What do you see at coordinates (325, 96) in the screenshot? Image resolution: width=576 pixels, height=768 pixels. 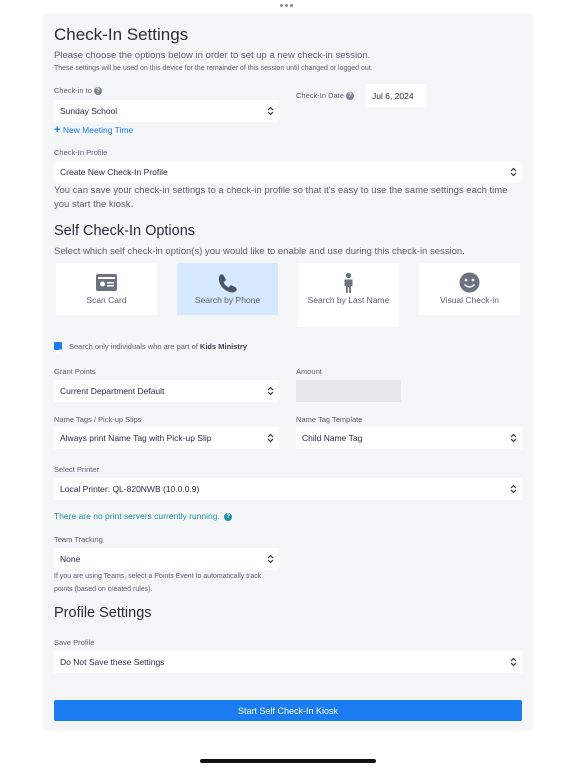 I see `checkin-date-label: Check-In Date?` at bounding box center [325, 96].